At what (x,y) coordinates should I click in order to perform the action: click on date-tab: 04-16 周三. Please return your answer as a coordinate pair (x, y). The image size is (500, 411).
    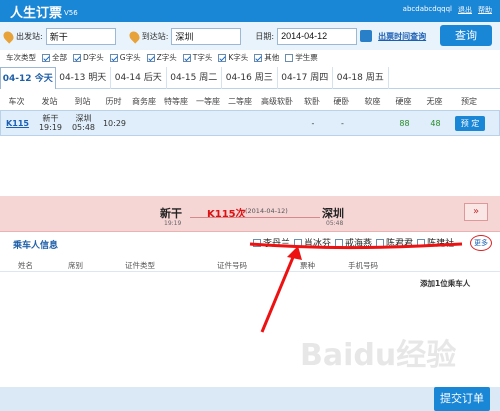
    Looking at the image, I should click on (250, 78).